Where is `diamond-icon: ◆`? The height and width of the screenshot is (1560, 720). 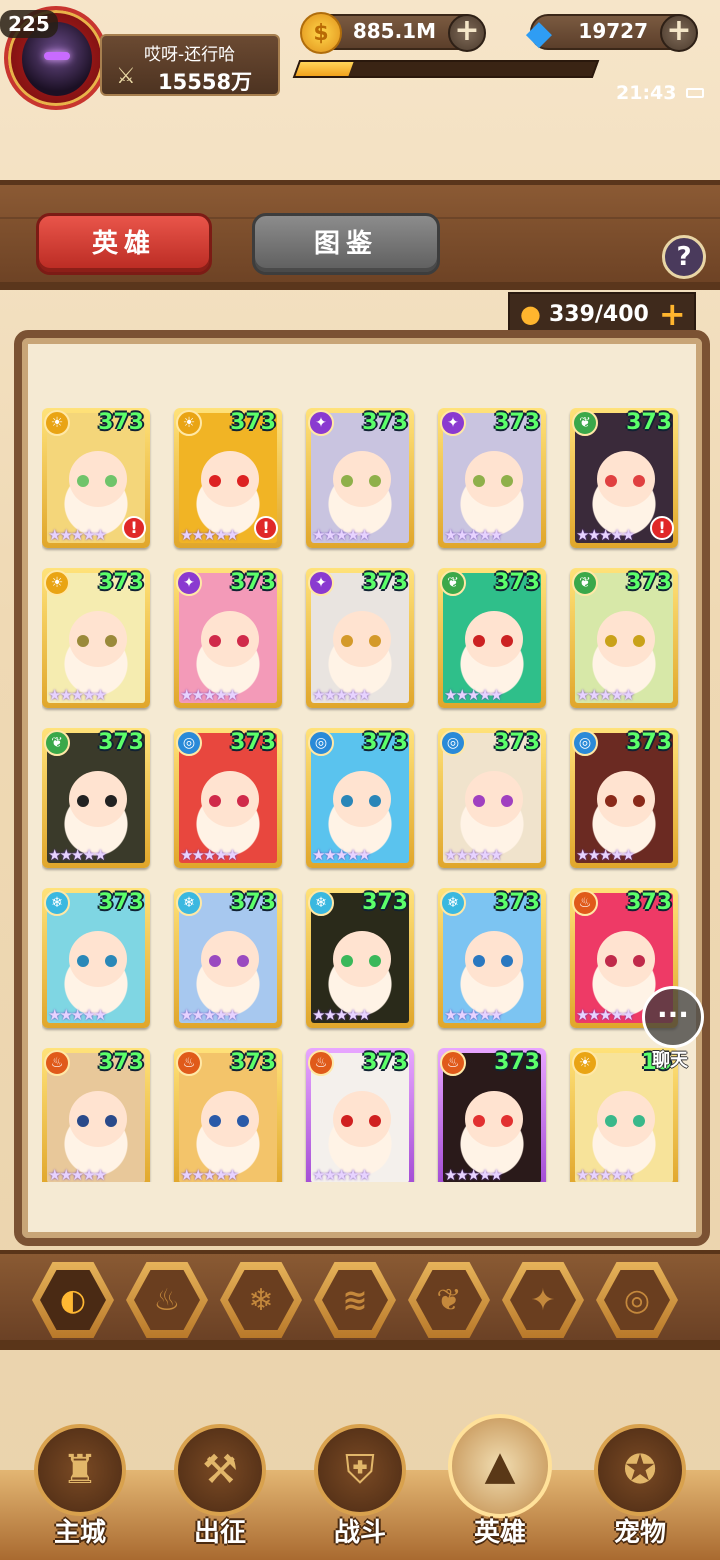 diamond-icon: ◆ is located at coordinates (539, 33).